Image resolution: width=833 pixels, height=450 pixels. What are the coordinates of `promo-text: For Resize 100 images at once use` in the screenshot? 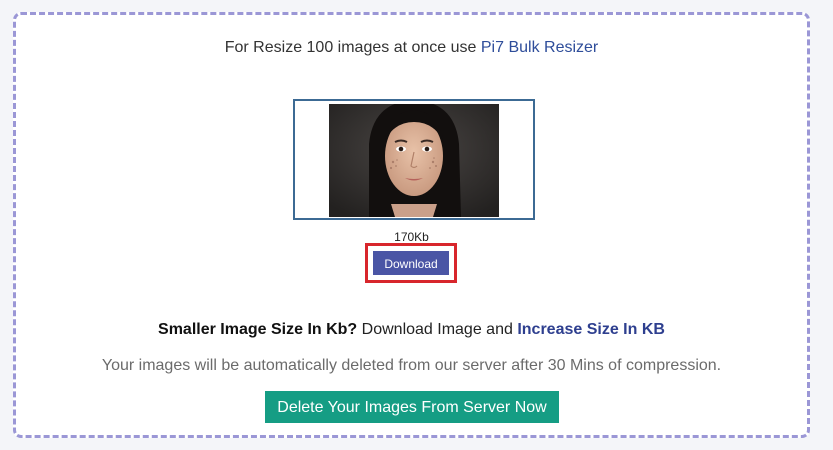 It's located at (350, 47).